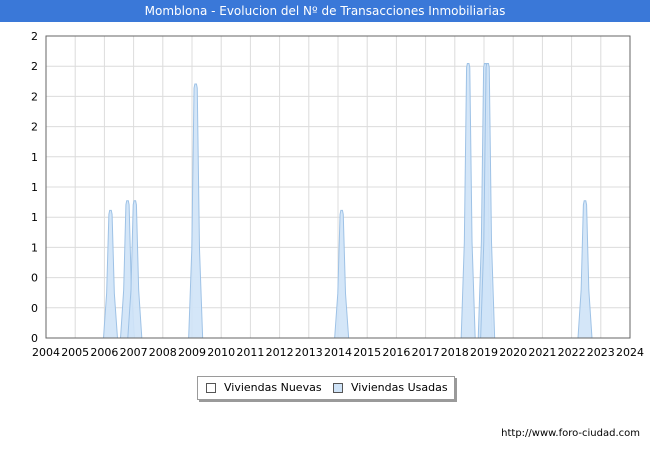  I want to click on legend-item-new: Viviendas Nuevas, so click(264, 387).